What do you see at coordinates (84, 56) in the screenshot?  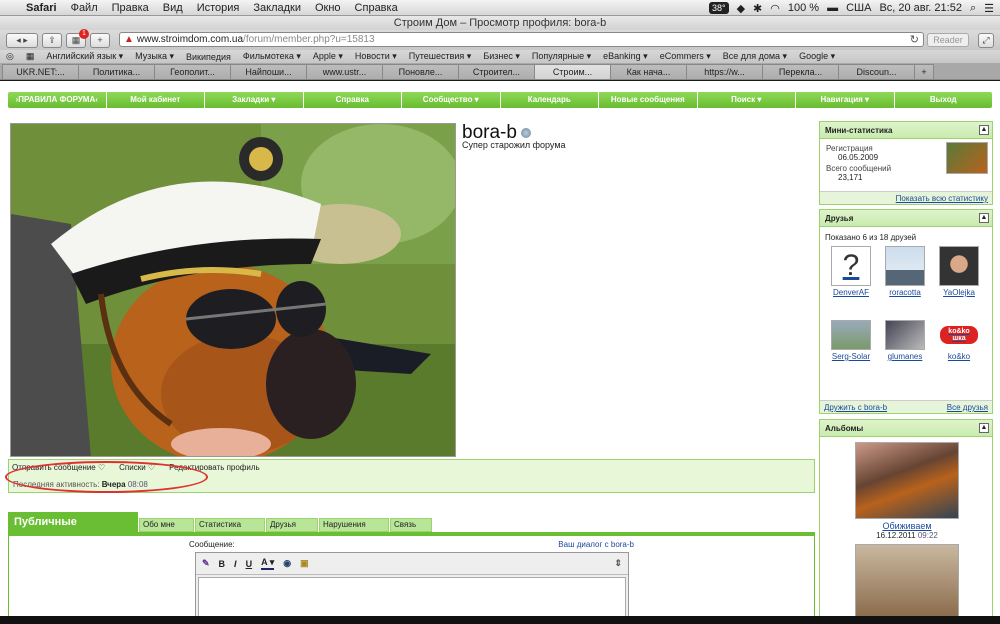 I see `bookmark-english: Английский язык ▾` at bounding box center [84, 56].